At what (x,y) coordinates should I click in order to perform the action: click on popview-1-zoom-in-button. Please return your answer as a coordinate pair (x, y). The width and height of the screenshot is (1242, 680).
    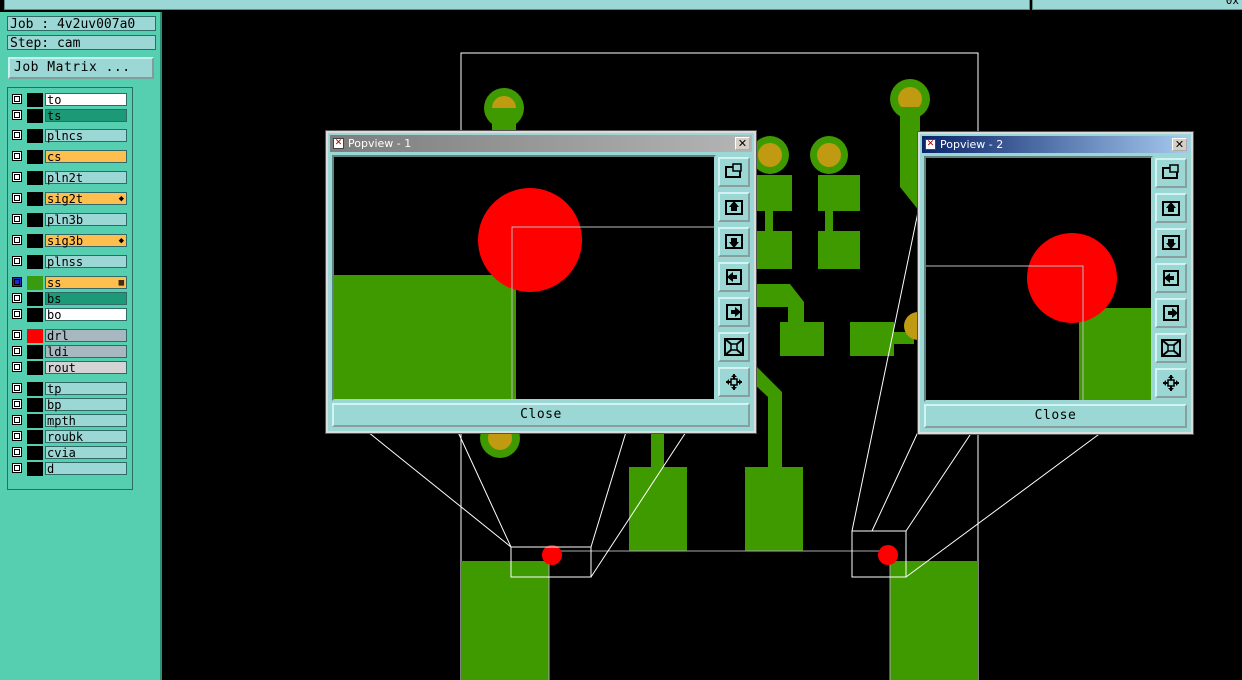
    Looking at the image, I should click on (734, 347).